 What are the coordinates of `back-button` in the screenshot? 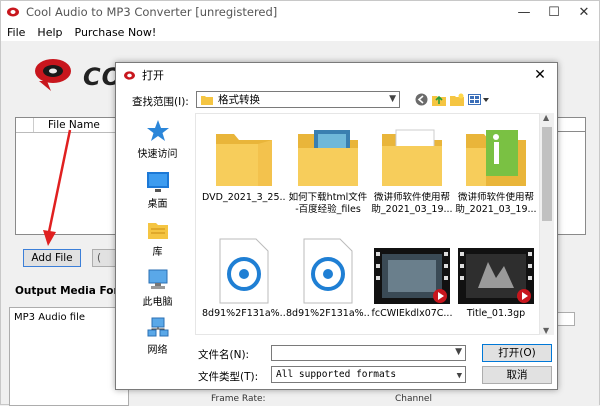 It's located at (421, 99).